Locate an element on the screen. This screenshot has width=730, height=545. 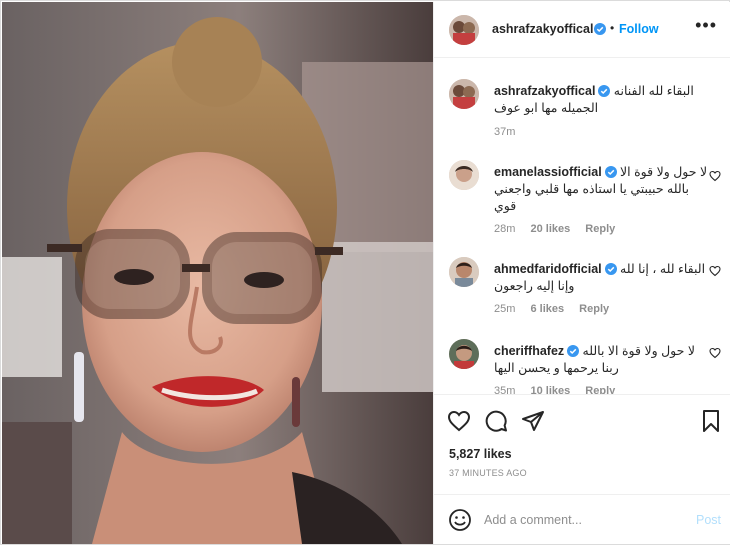
comment-meta: 25m 6 likes Reply is located at coordinates (557, 309).